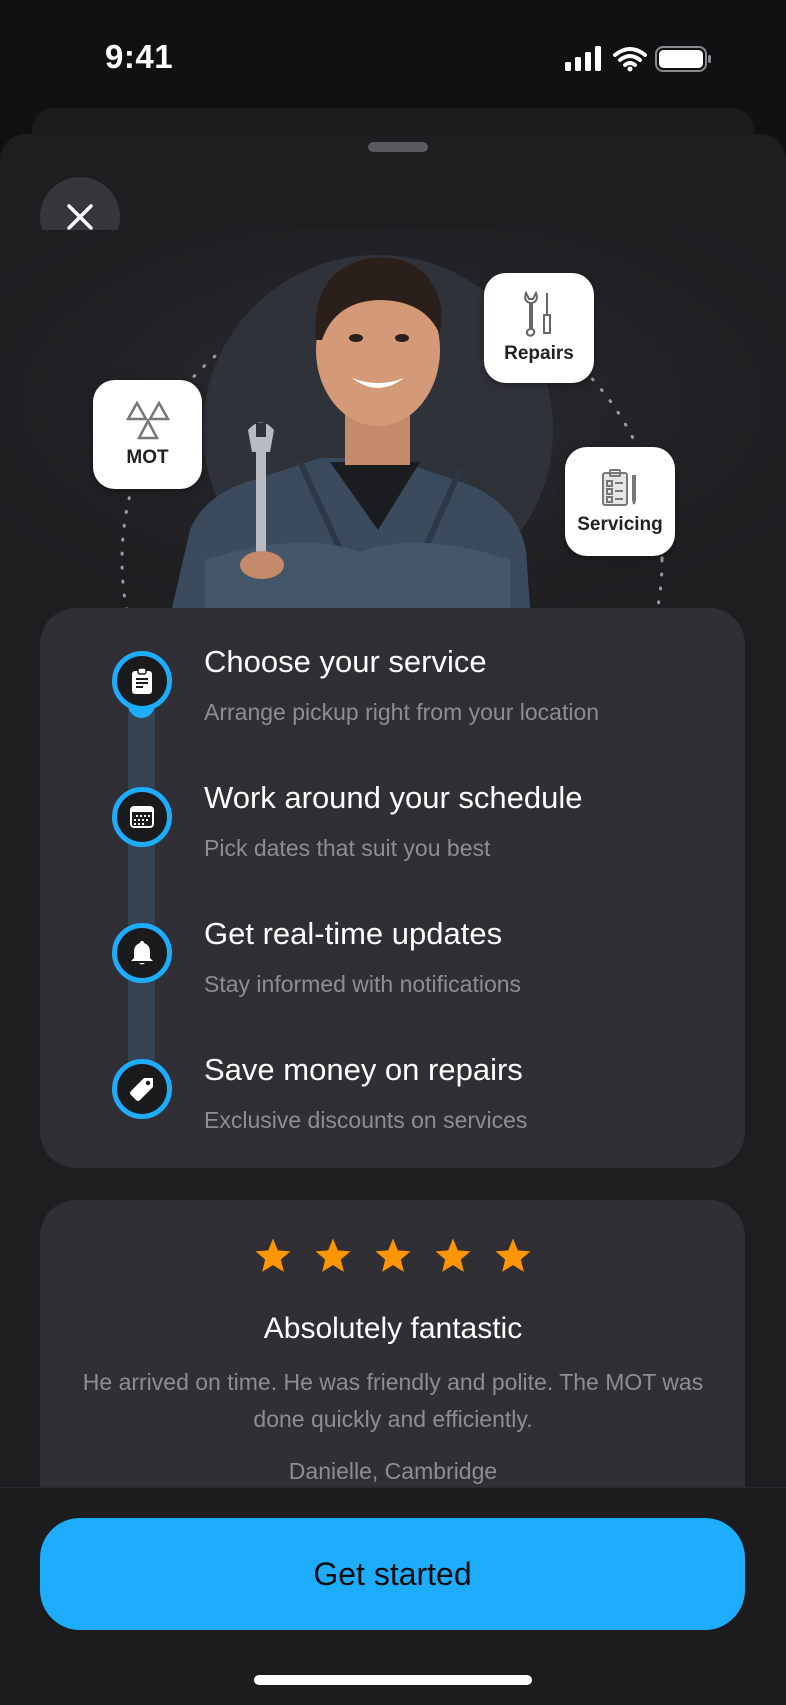 The image size is (786, 1705). Describe the element at coordinates (630, 59) in the screenshot. I see `wifi-icon` at that location.